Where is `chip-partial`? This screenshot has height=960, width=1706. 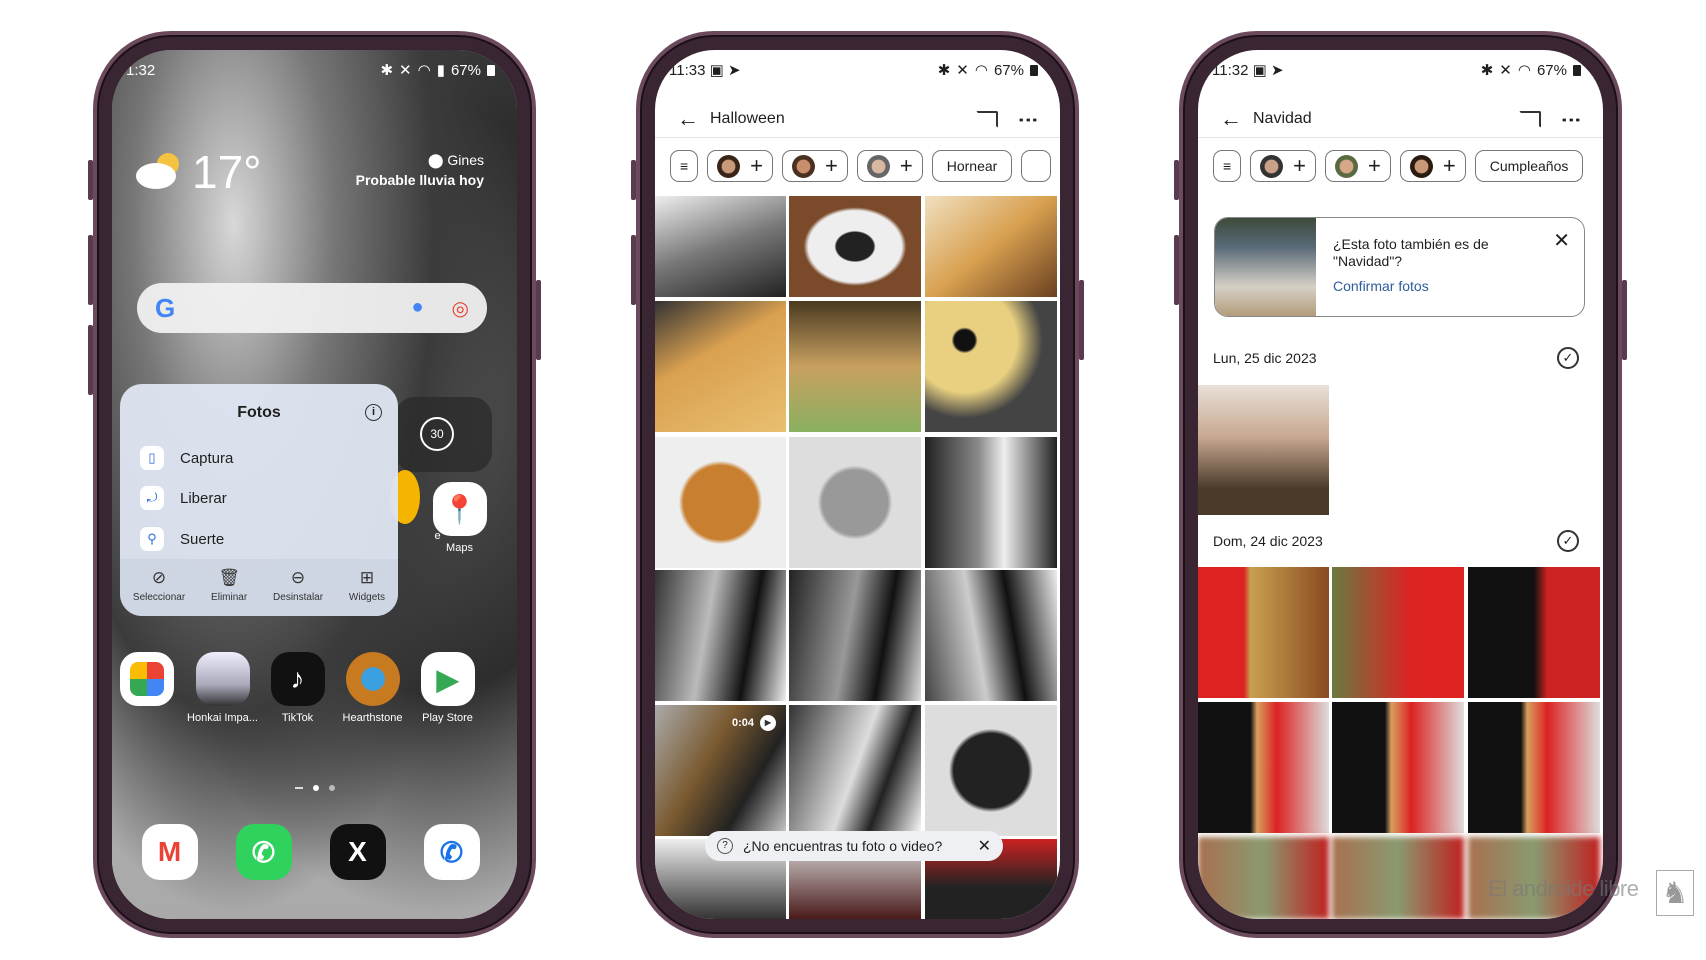
chip-partial is located at coordinates (1036, 166).